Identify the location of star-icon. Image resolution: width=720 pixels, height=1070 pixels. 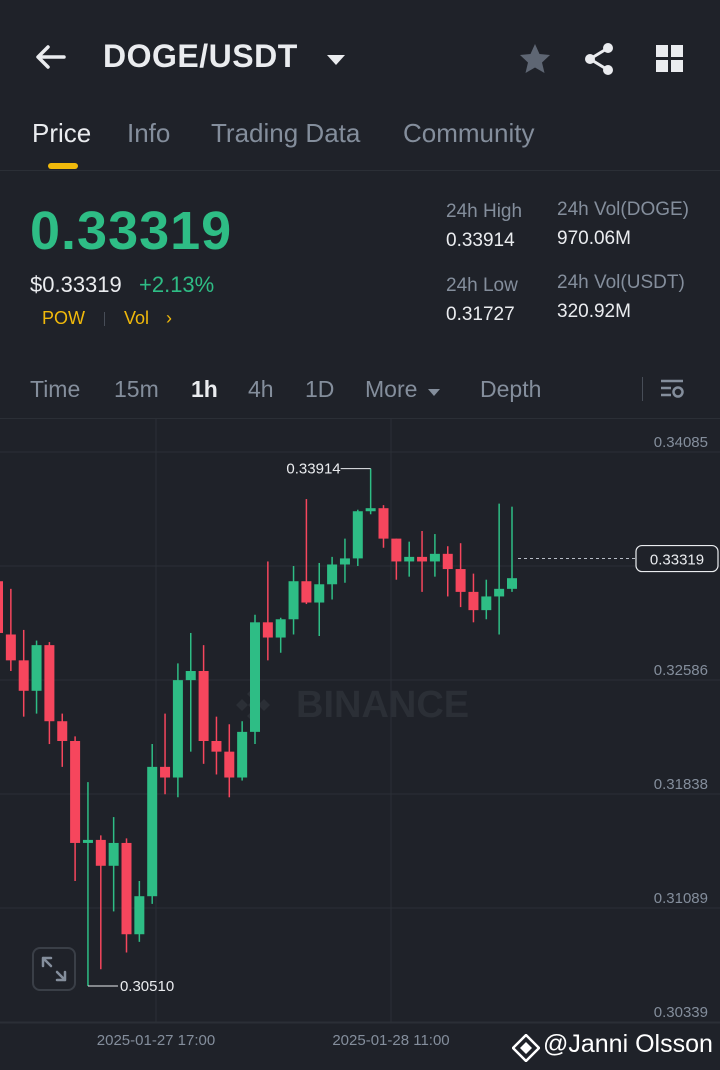
(535, 61).